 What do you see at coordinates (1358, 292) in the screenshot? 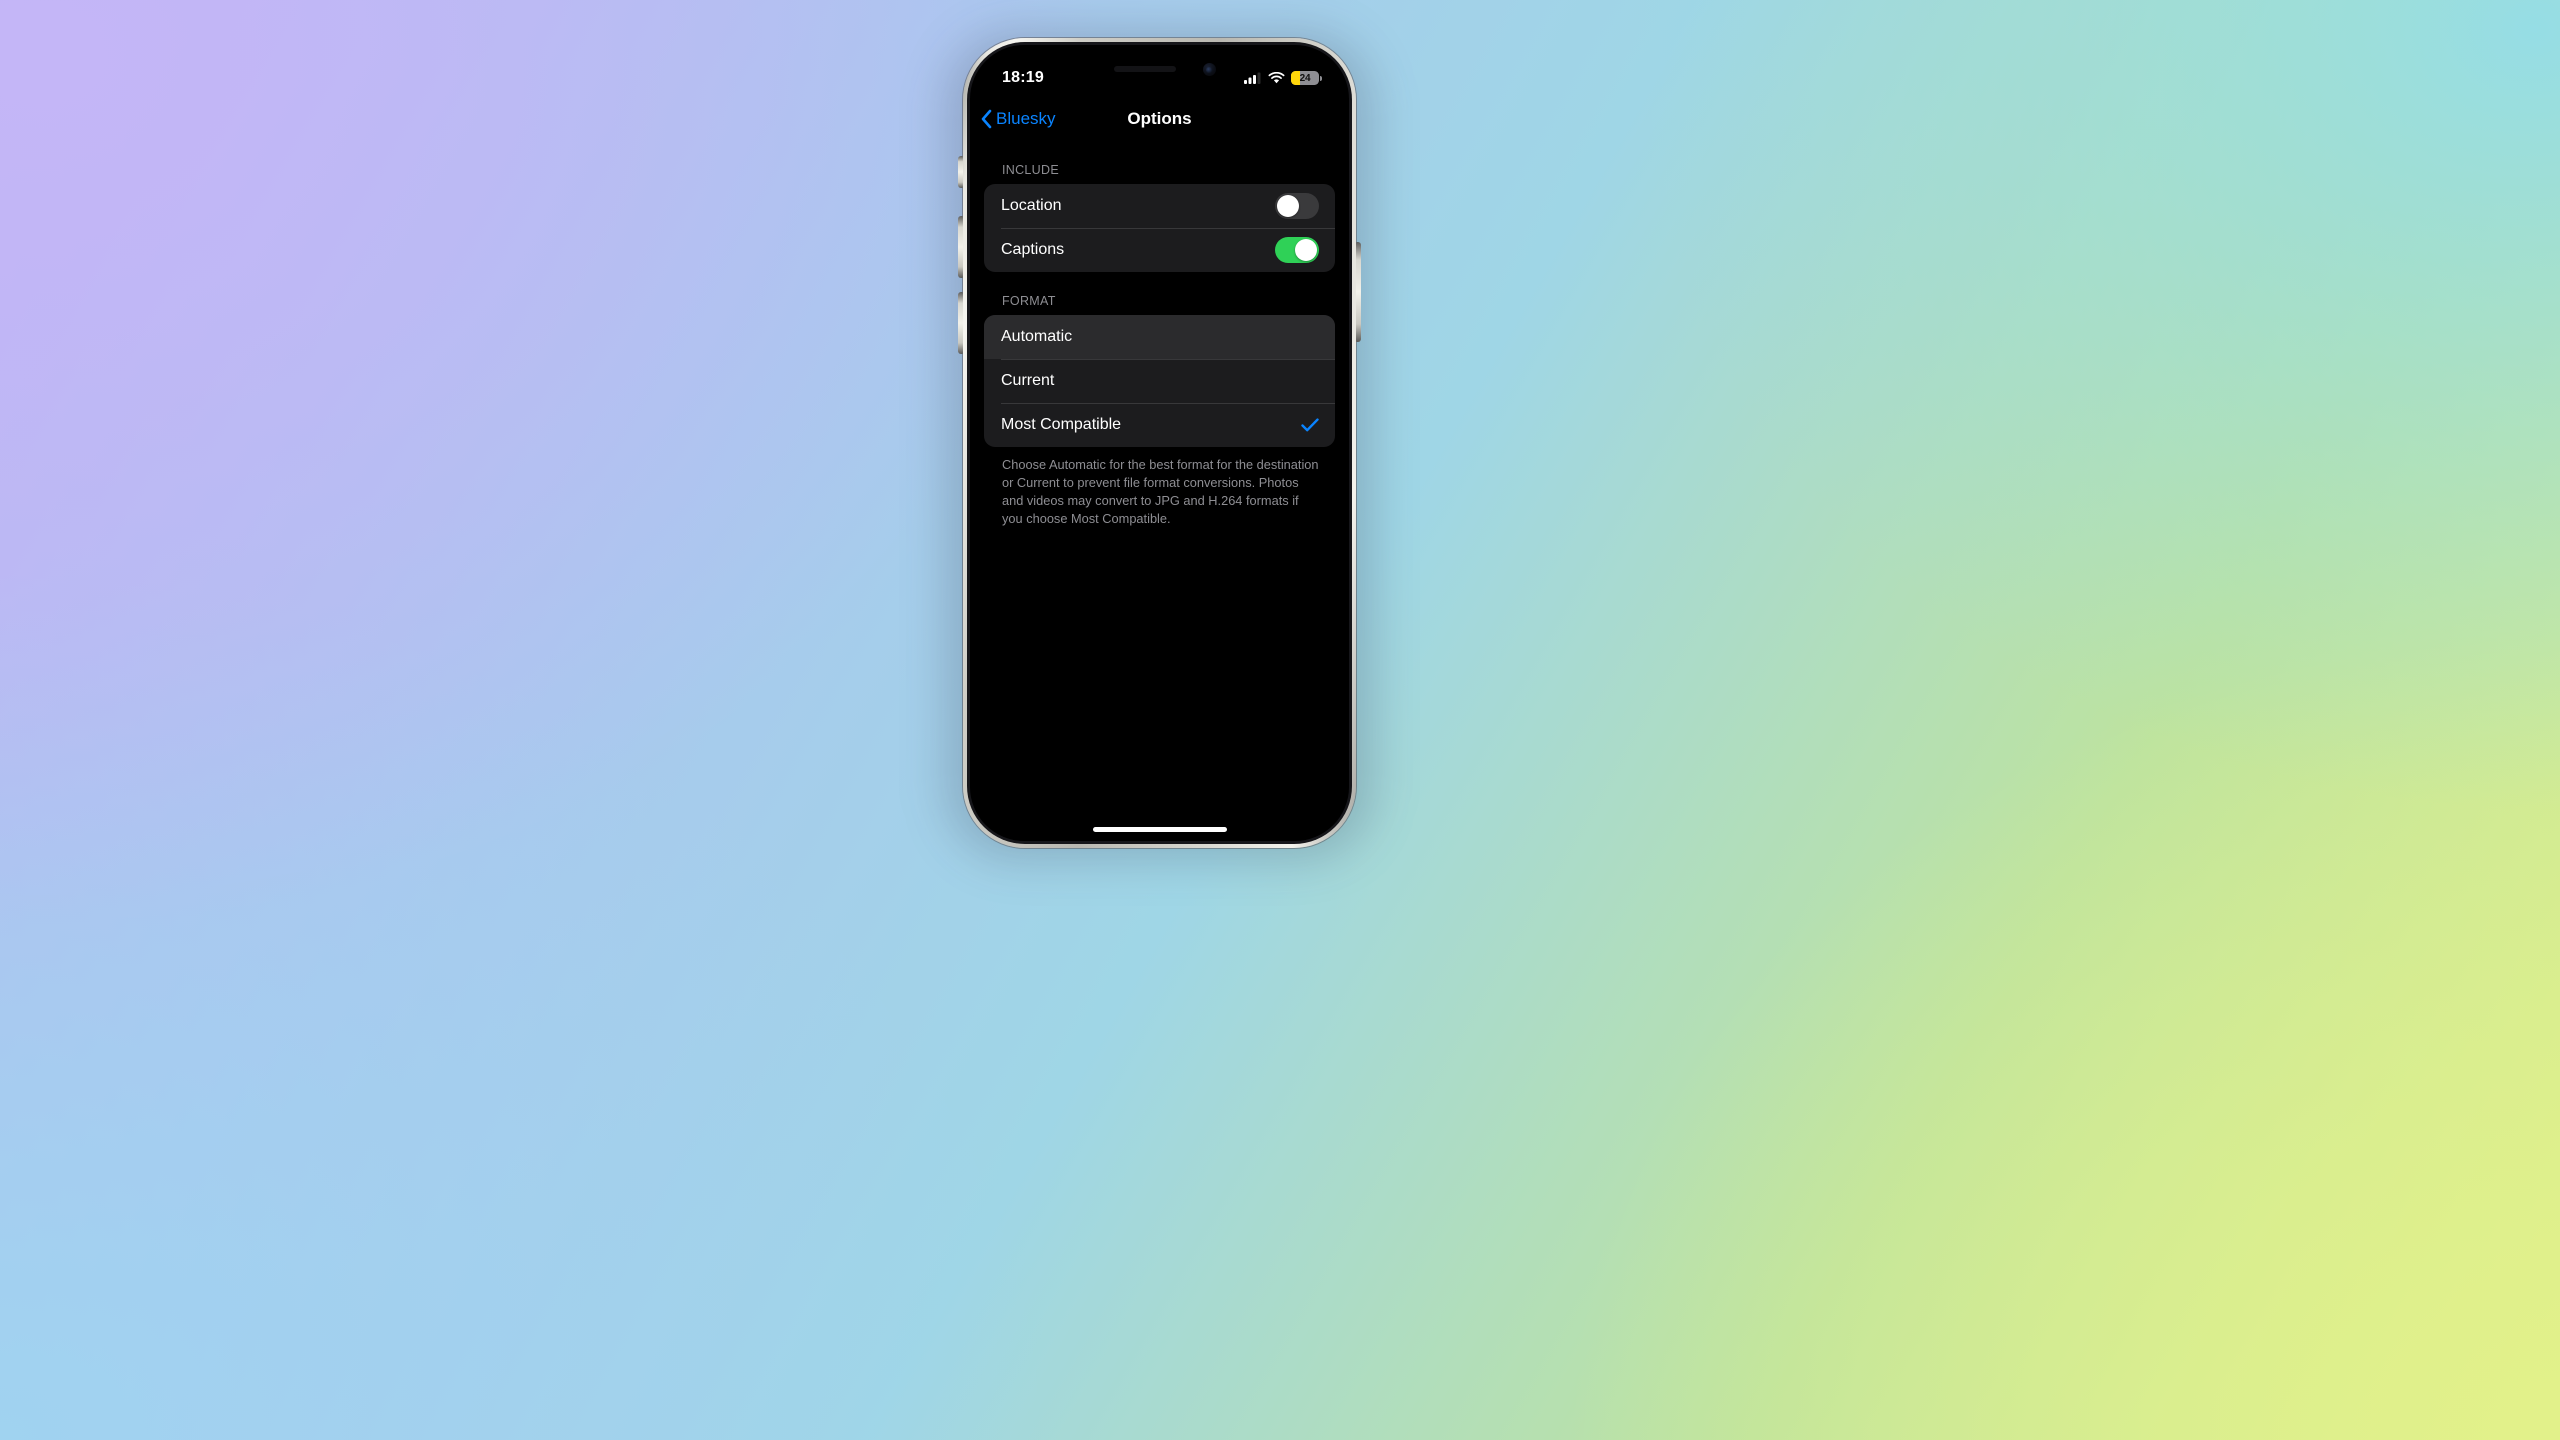
I see `power-side-button` at bounding box center [1358, 292].